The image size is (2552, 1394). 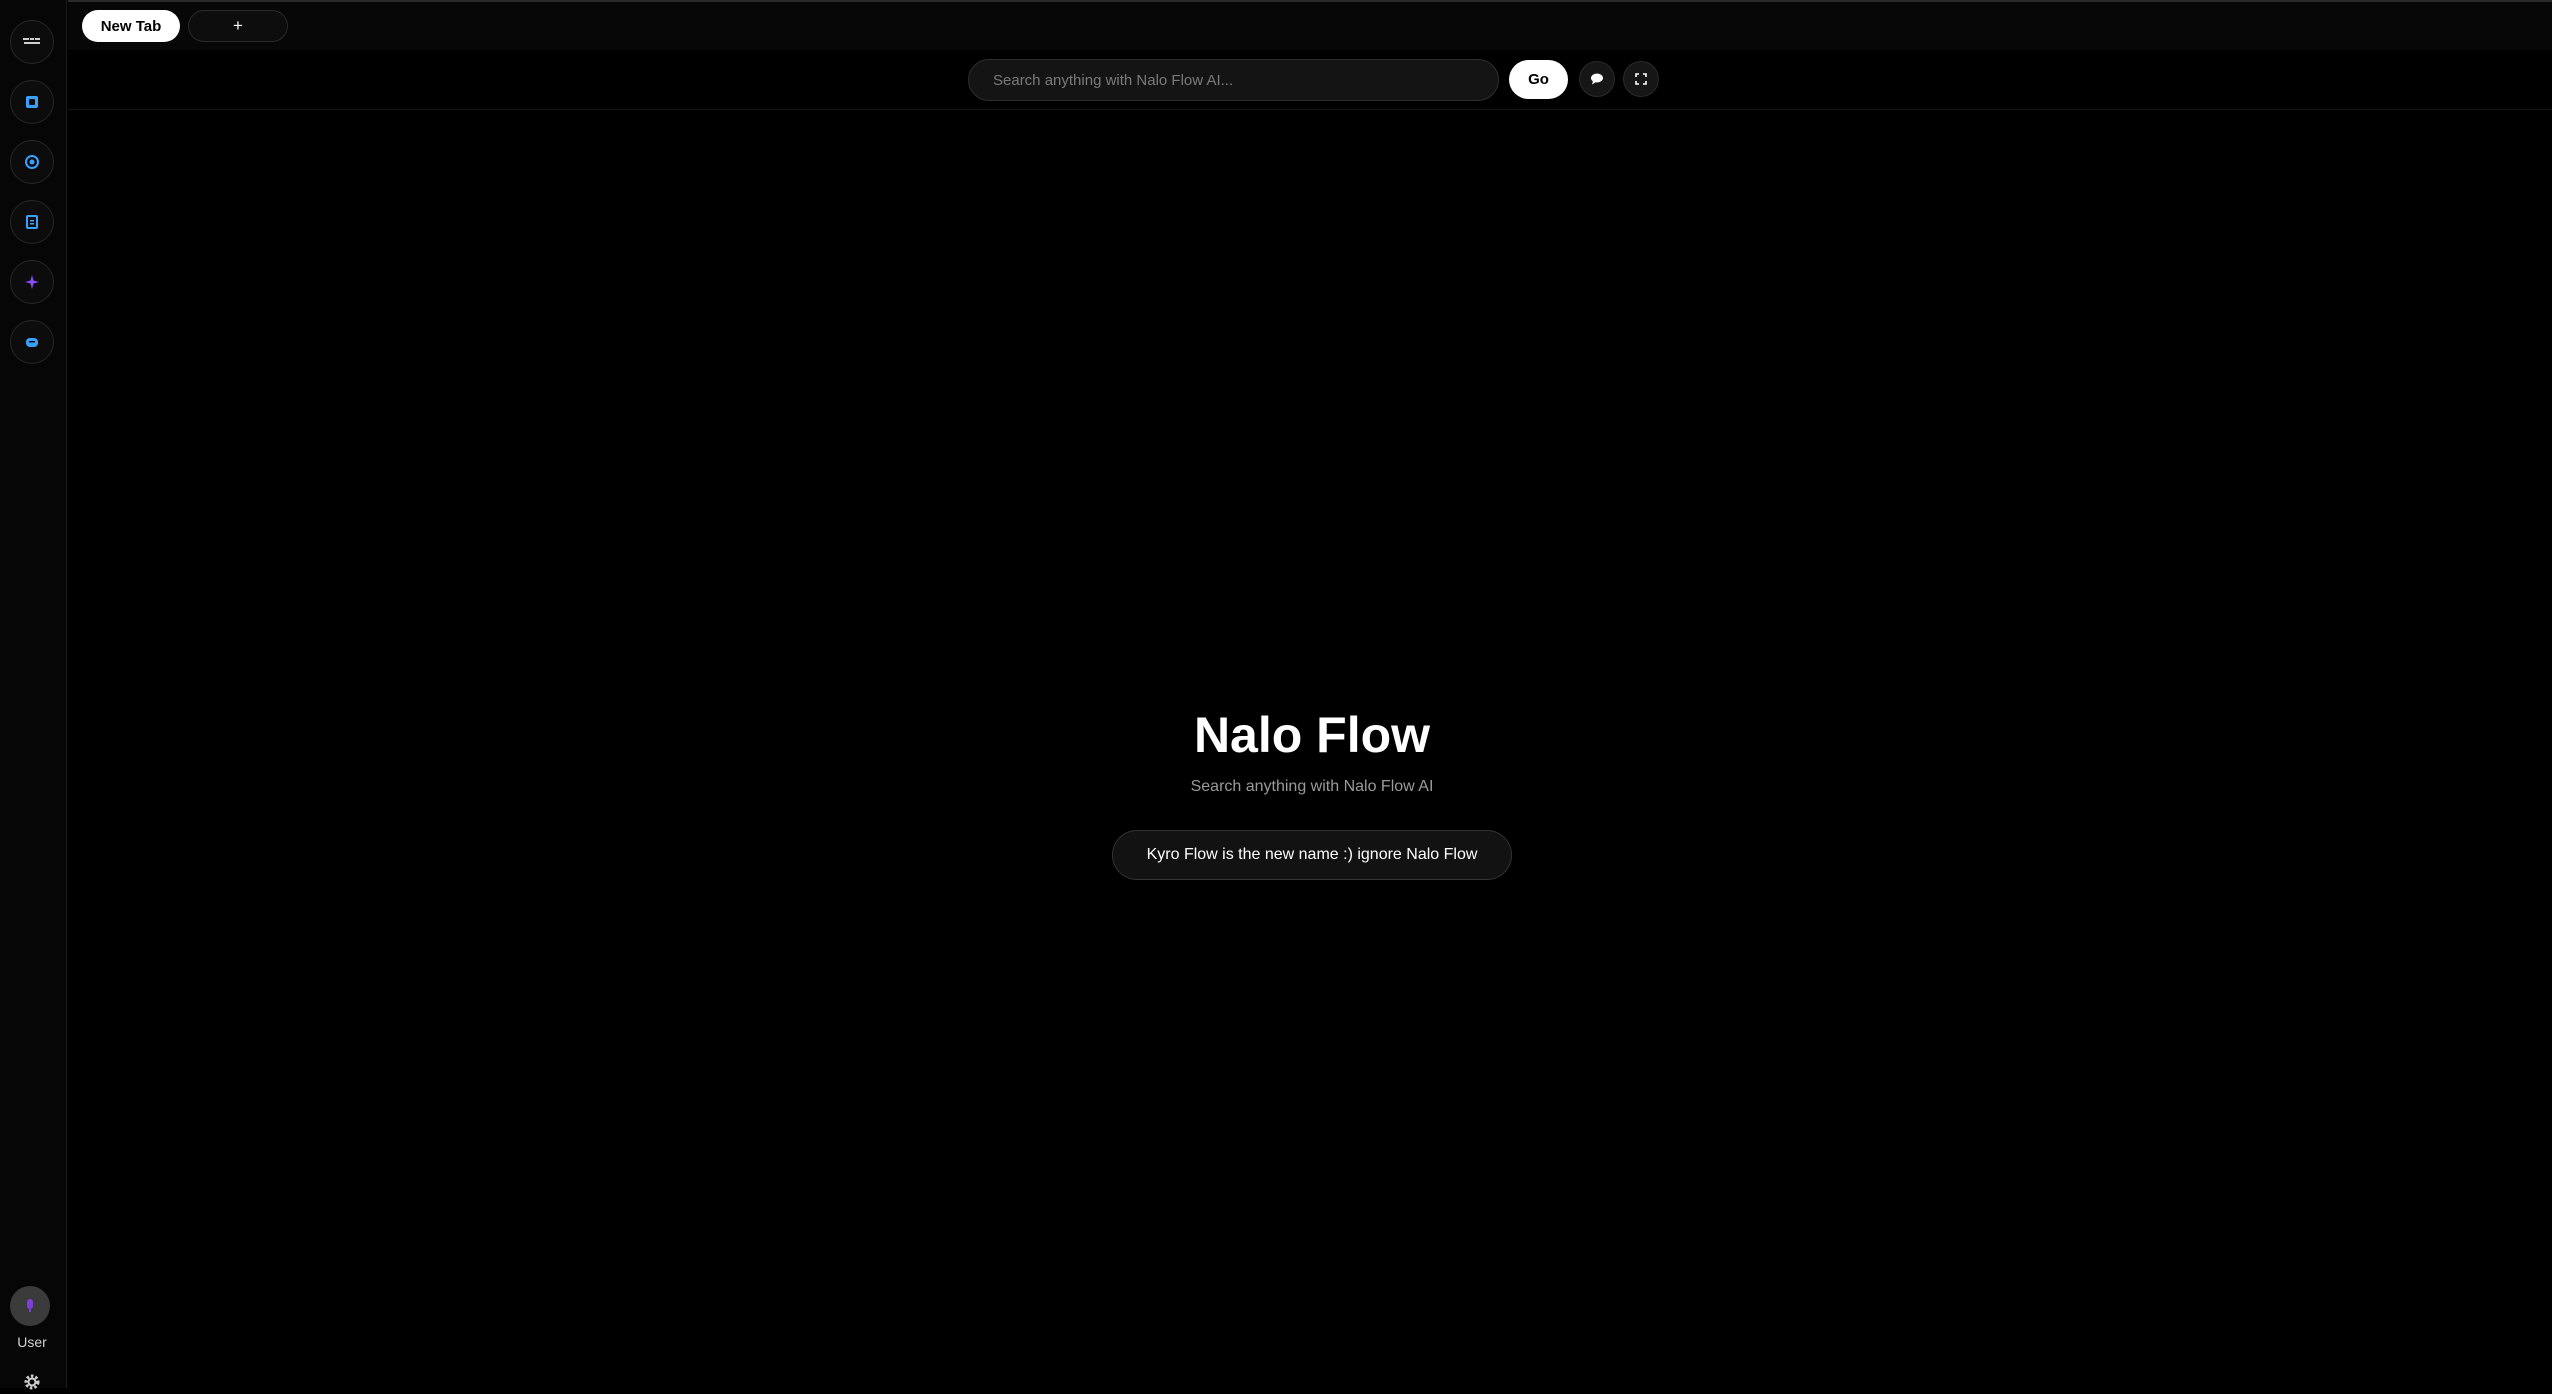 I want to click on sidebar-item-games, so click(x=32, y=342).